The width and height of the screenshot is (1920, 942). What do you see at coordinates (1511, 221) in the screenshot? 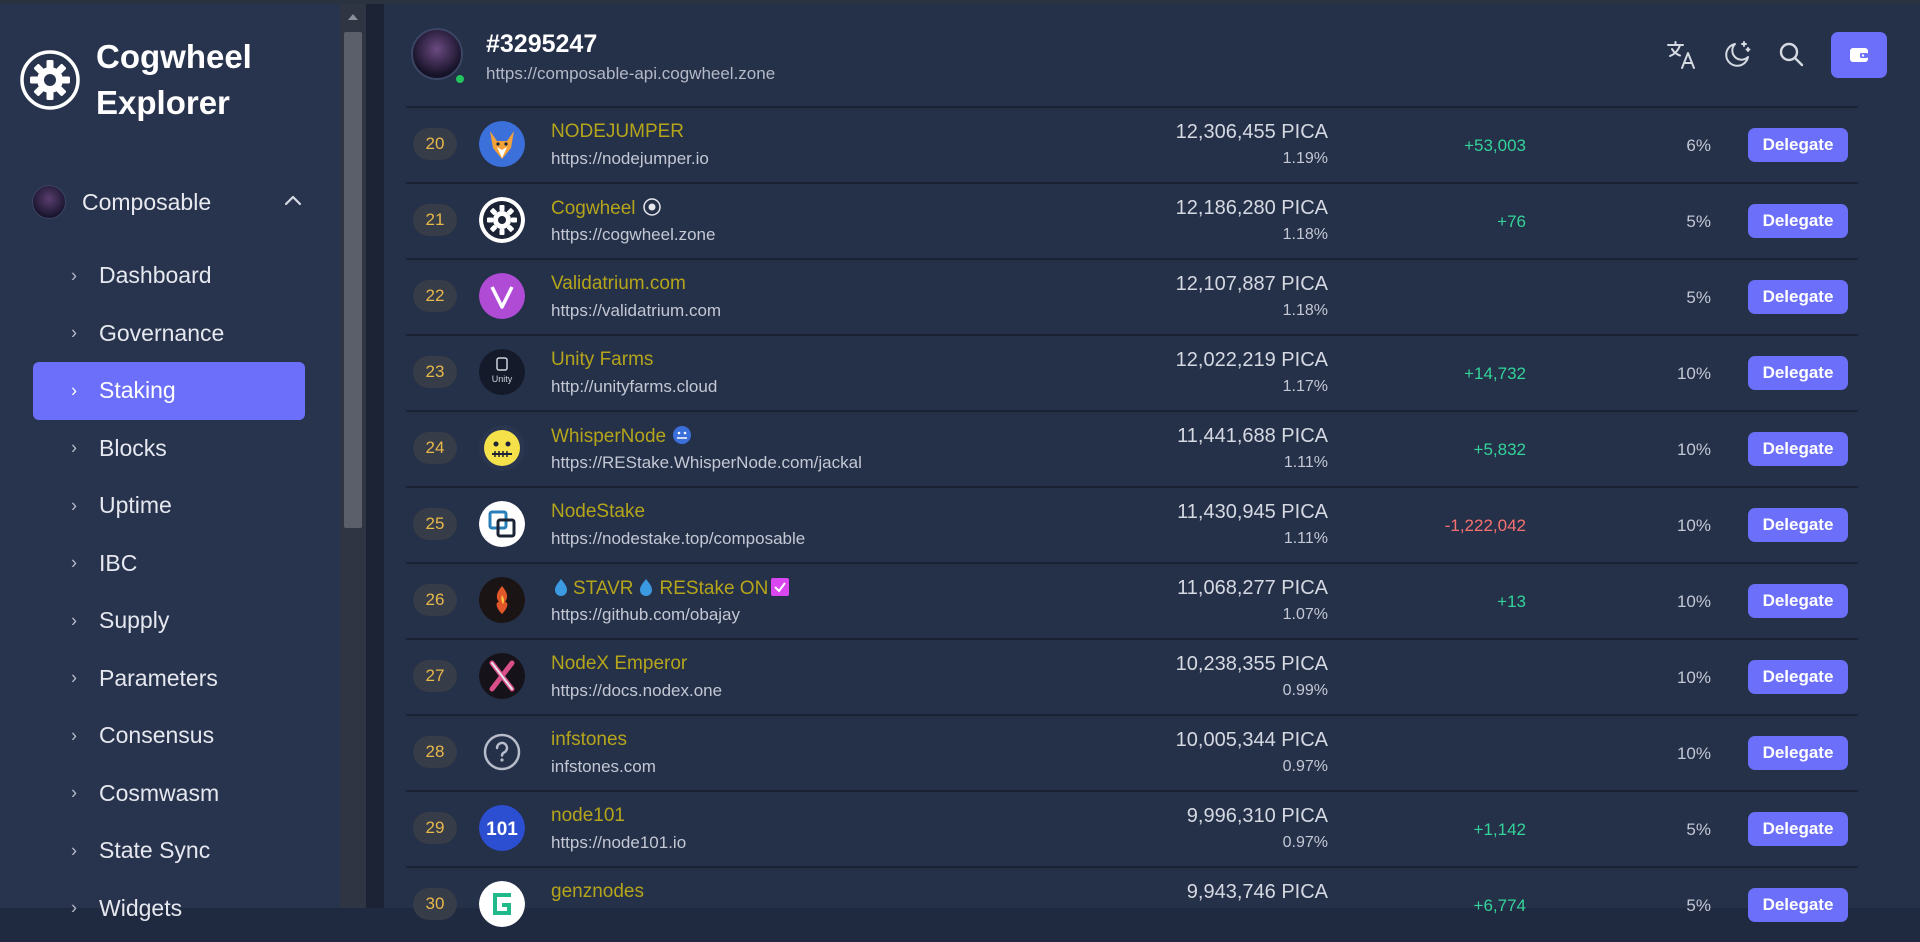
I see `power-change: +76` at bounding box center [1511, 221].